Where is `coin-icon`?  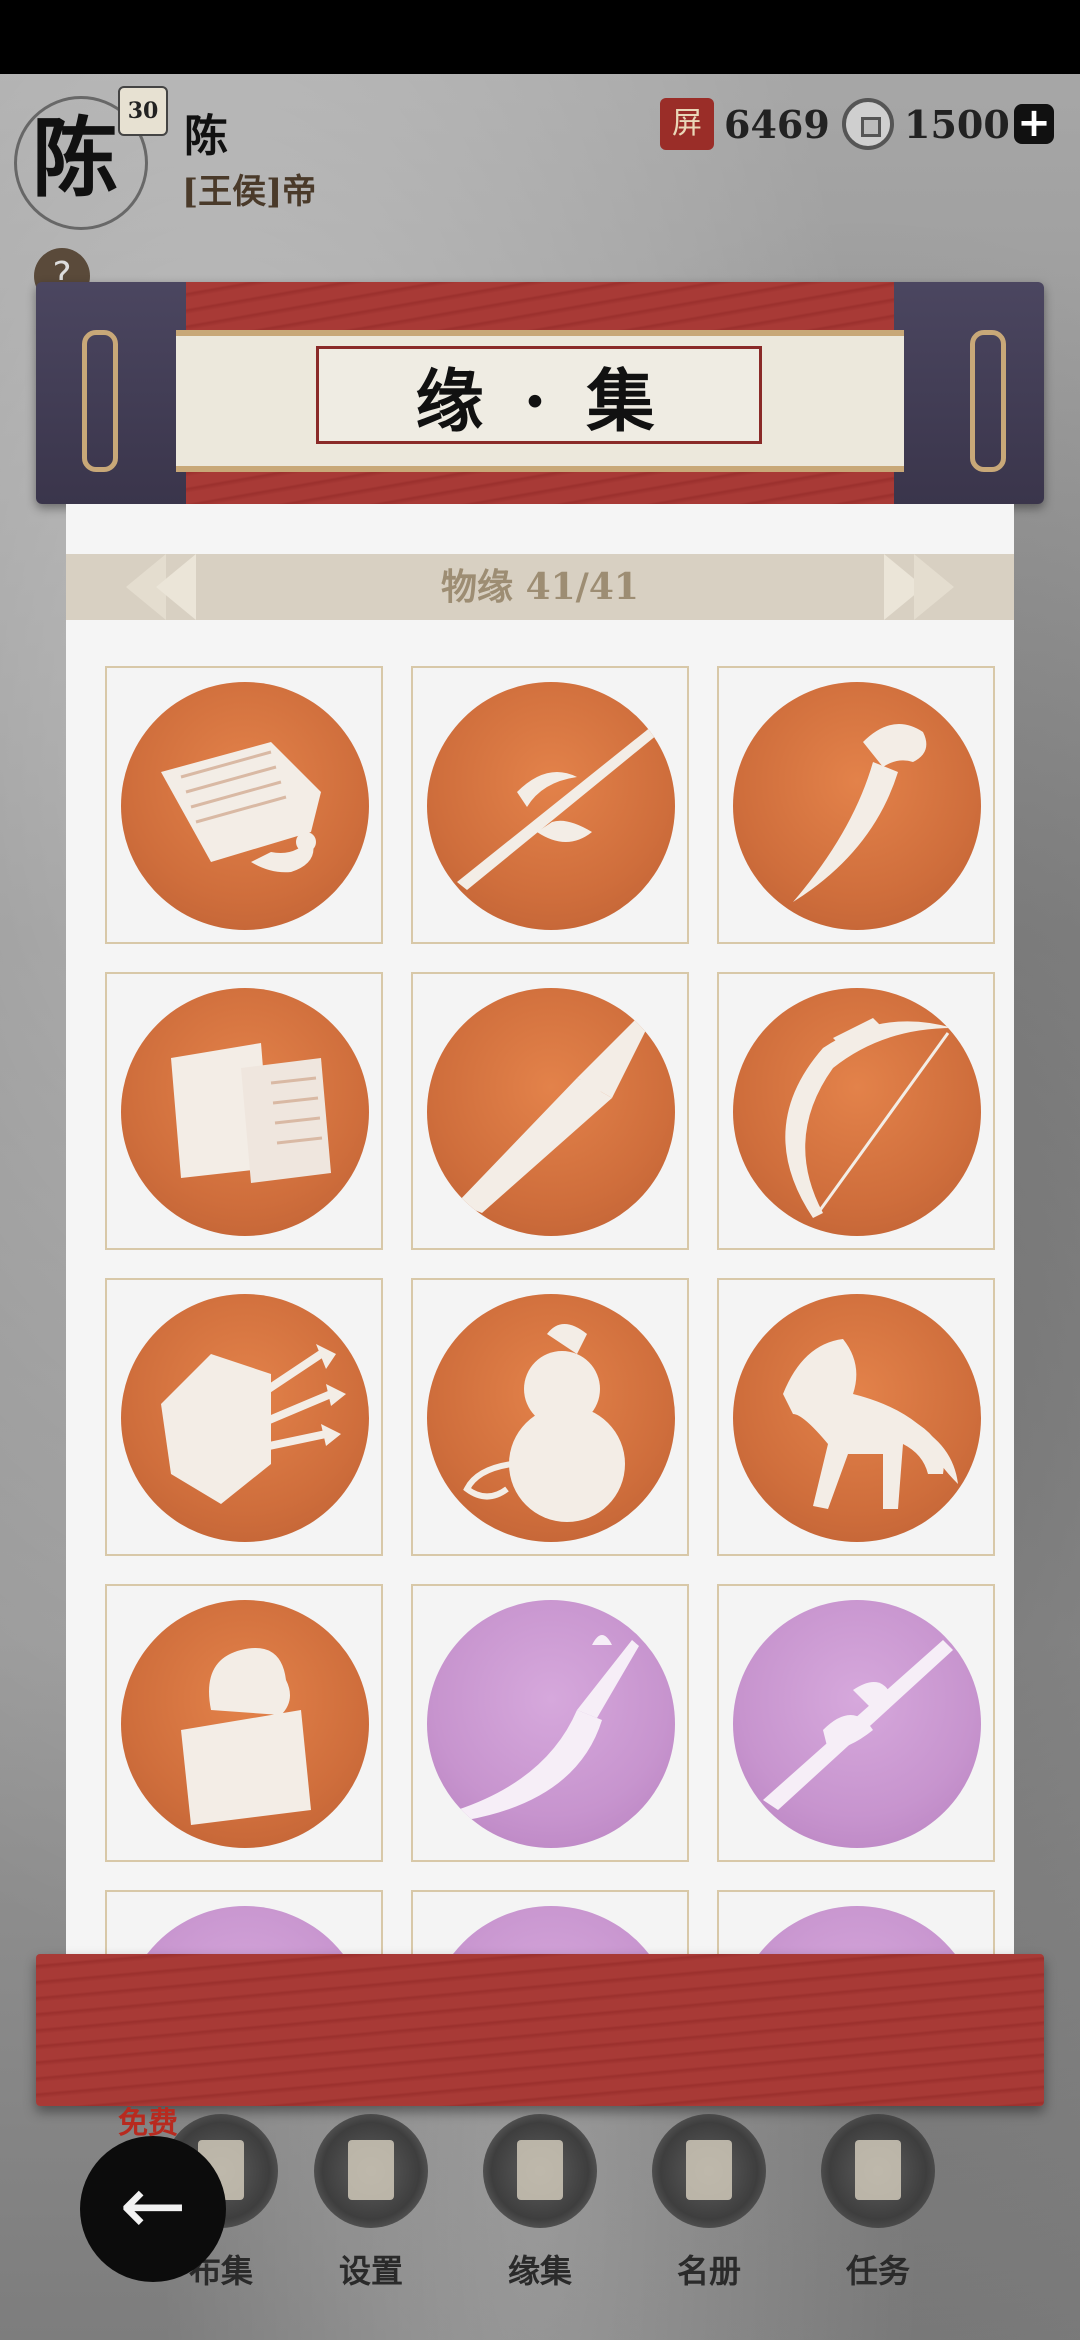 coin-icon is located at coordinates (868, 124).